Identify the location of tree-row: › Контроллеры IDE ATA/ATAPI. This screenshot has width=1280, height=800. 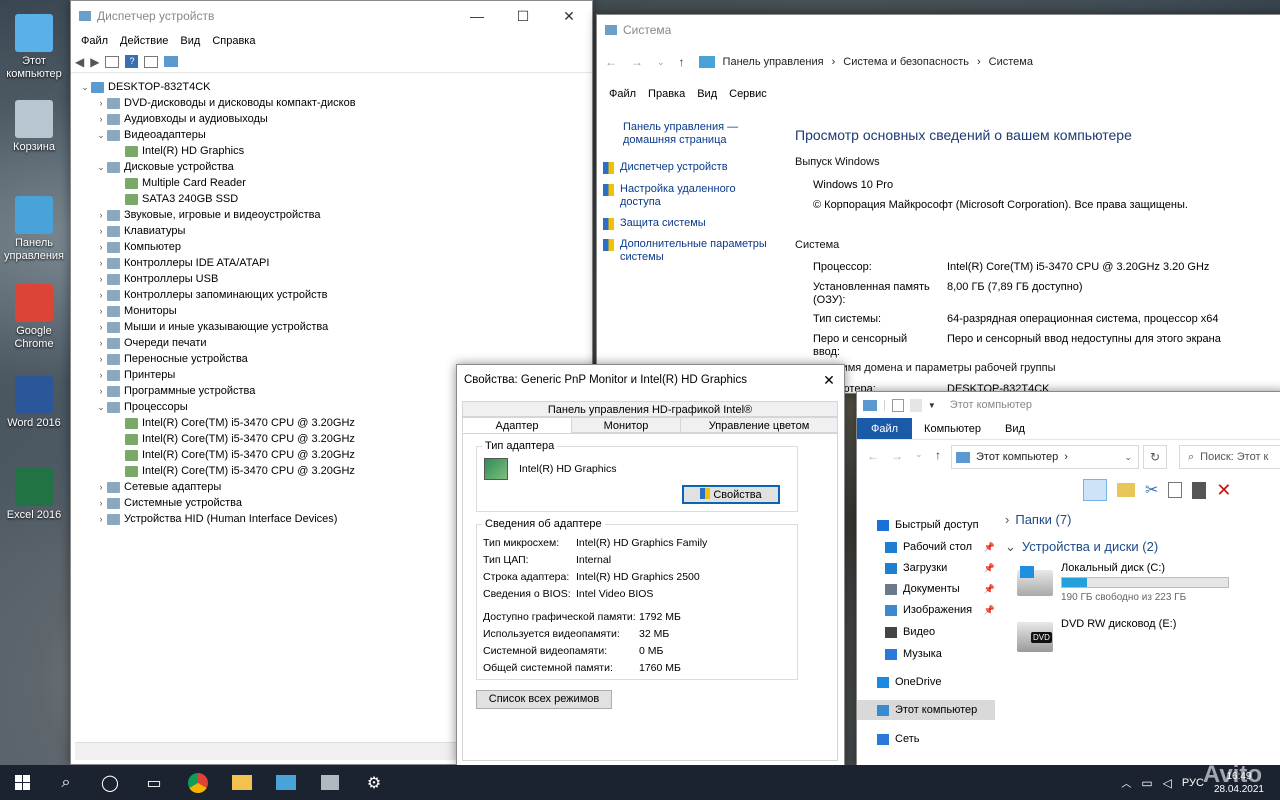
(182, 263).